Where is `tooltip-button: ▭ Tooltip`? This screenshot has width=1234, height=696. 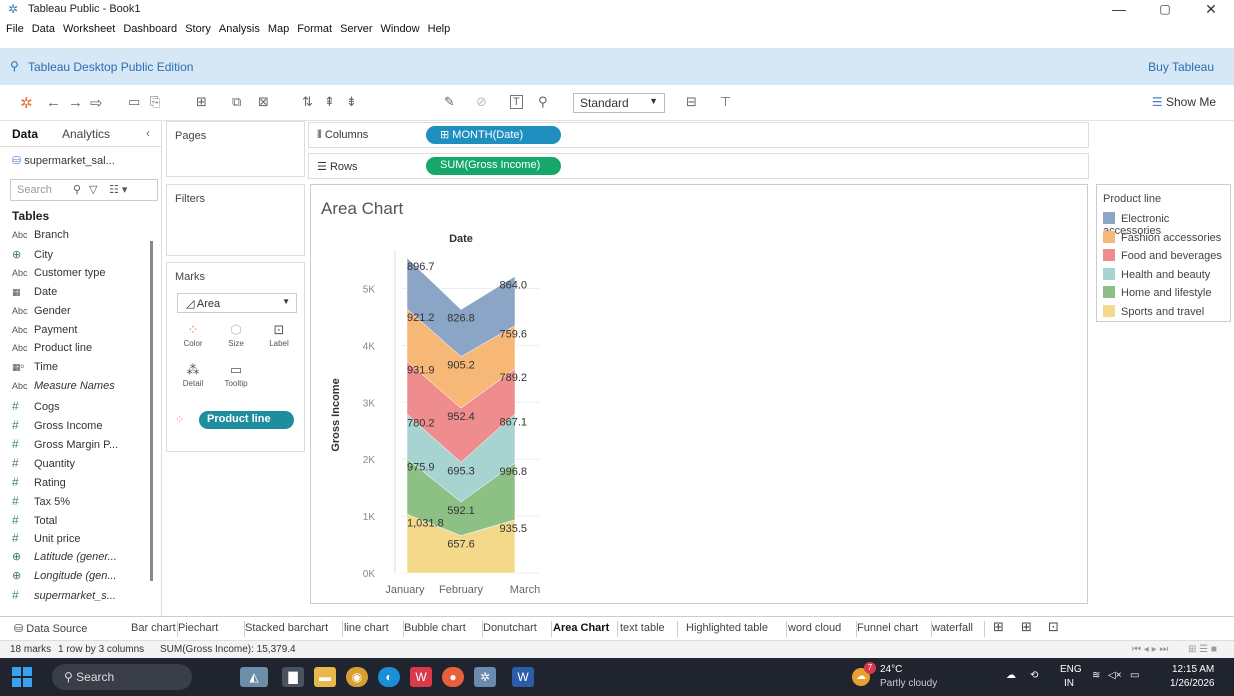
tooltip-button: ▭ Tooltip is located at coordinates (236, 379).